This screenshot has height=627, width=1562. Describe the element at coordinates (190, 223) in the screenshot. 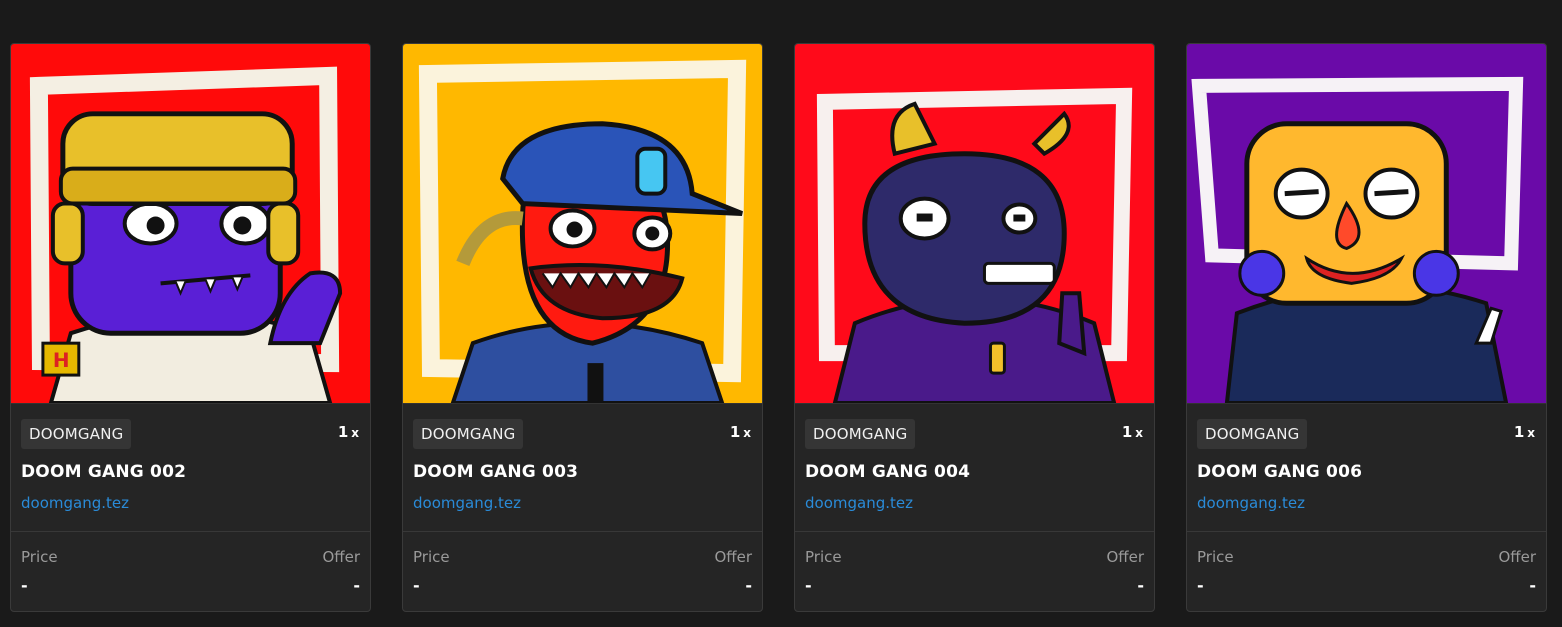

I see `nft-artwork-image: H` at that location.